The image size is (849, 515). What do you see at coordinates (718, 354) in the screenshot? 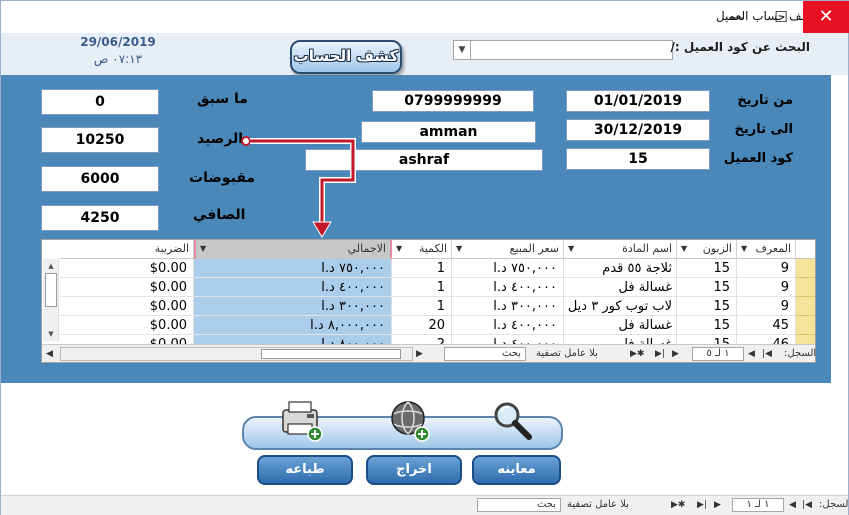
I see `datasheet-record-counter: ١ لـ ٥` at bounding box center [718, 354].